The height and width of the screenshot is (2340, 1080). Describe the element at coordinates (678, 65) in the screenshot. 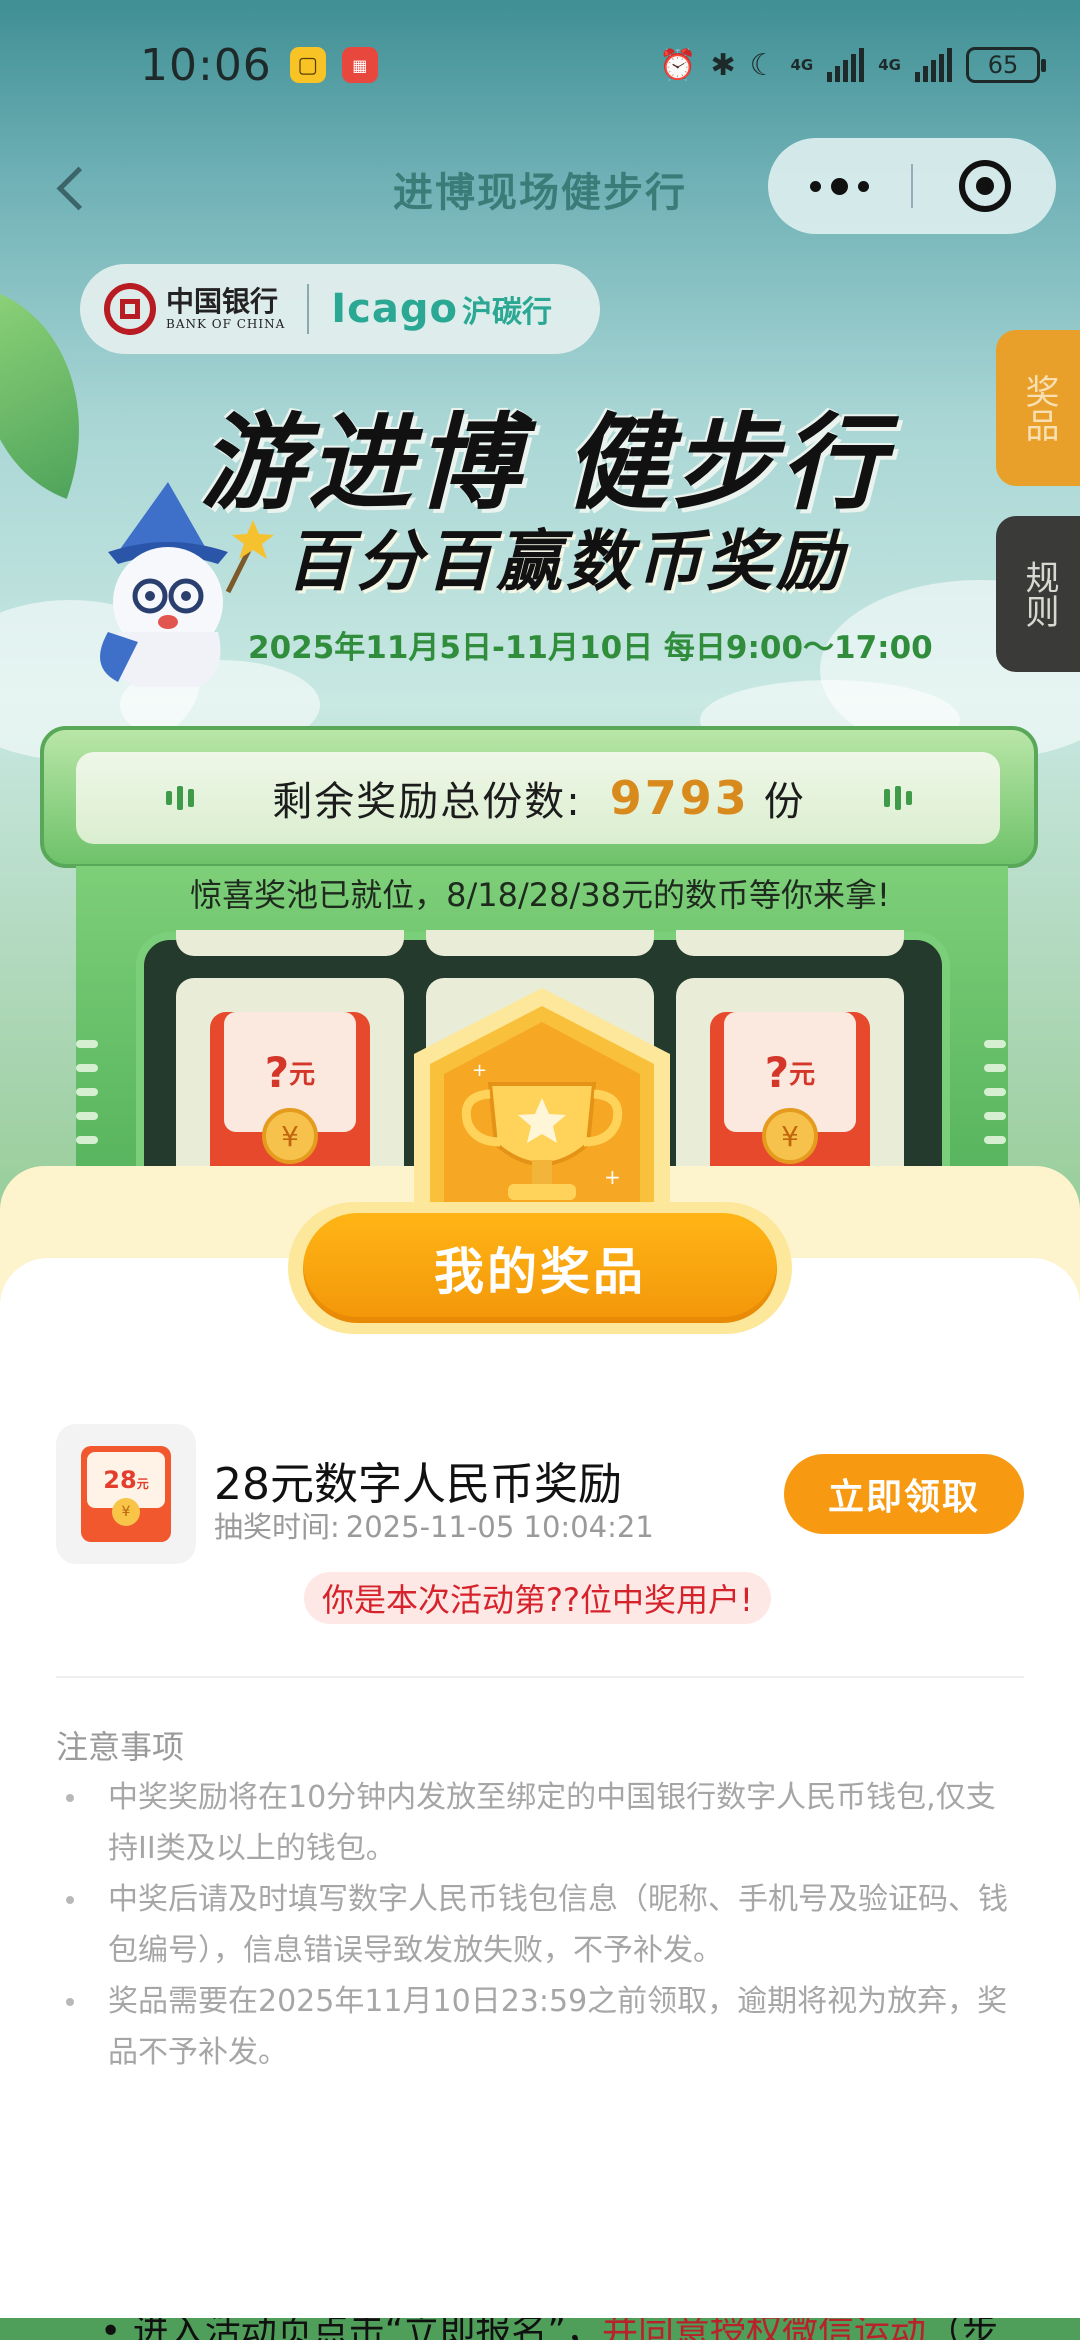

I see `alarm-icon: ⏰` at that location.